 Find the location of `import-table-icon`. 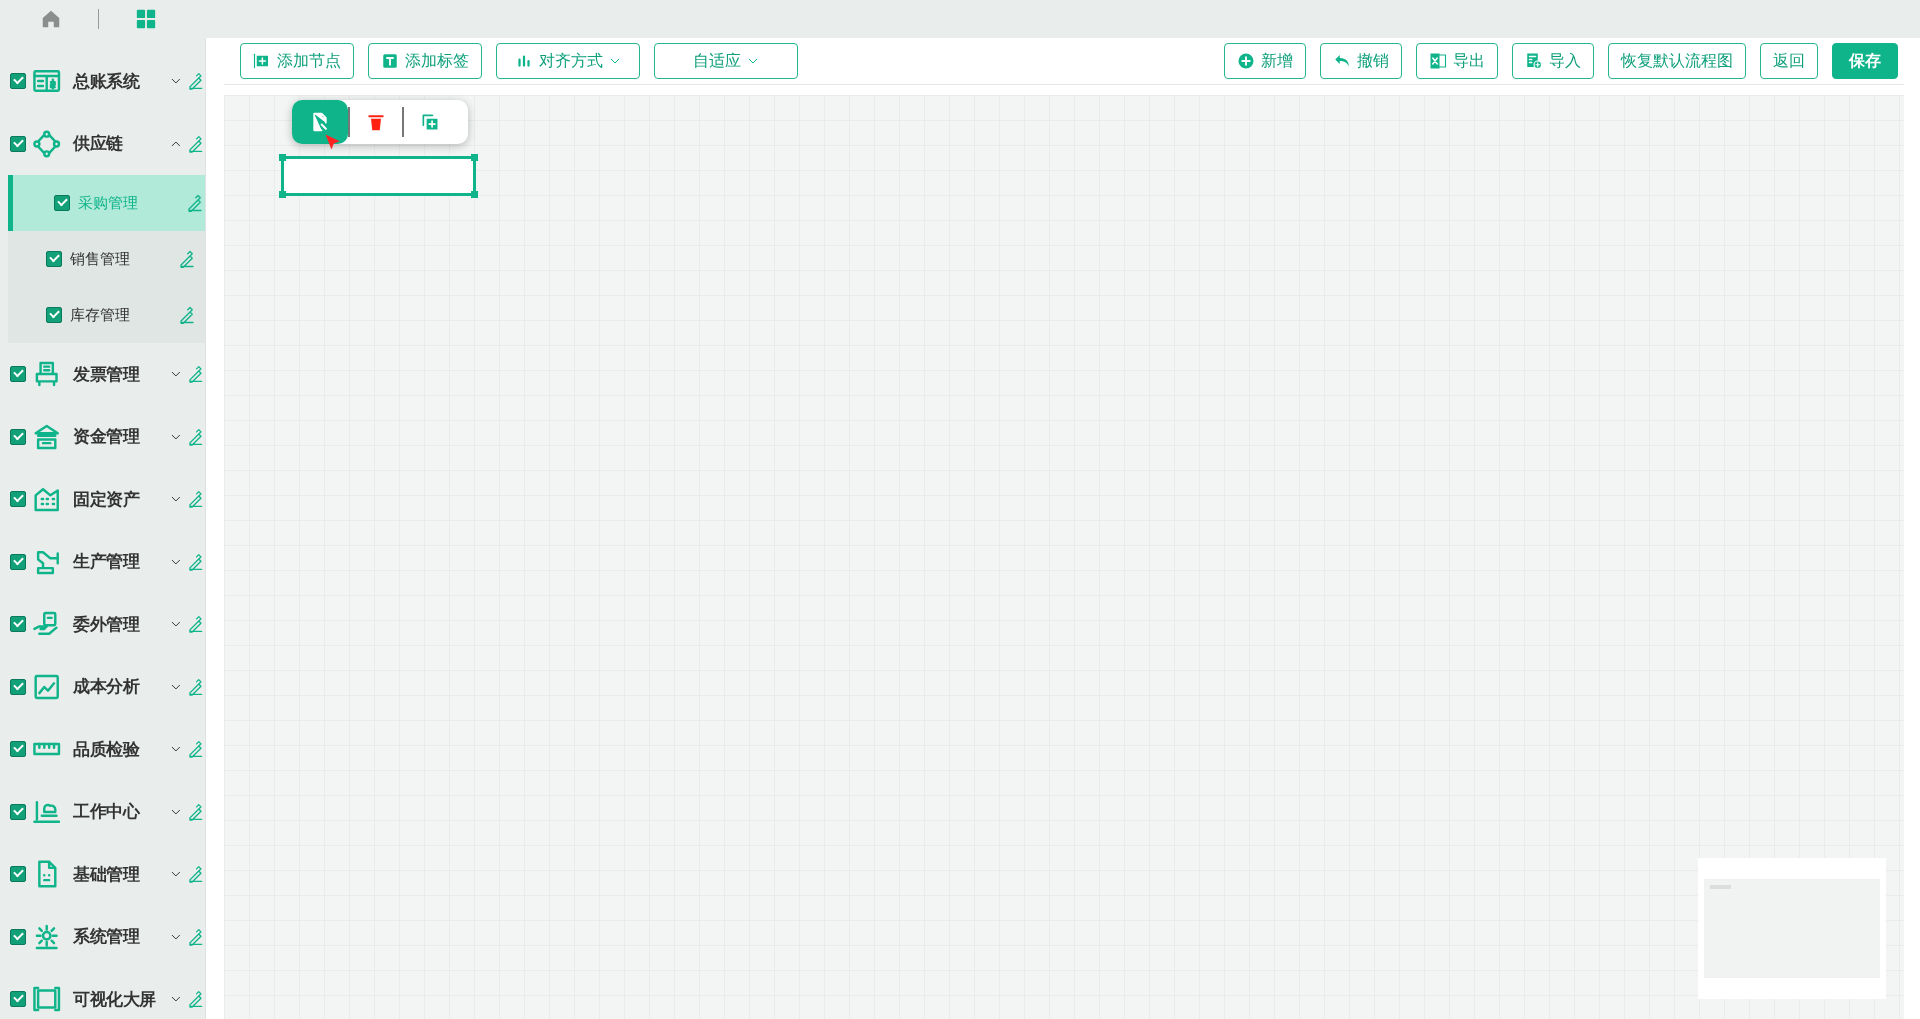

import-table-icon is located at coordinates (1534, 61).